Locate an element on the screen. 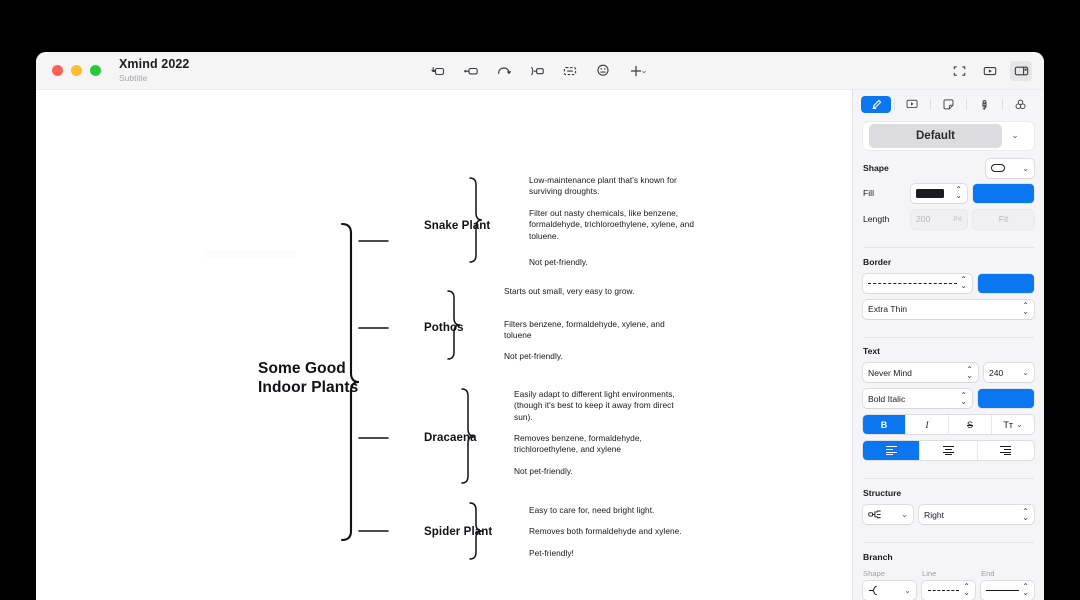 The height and width of the screenshot is (600, 1080). insert-sticker-icon is located at coordinates (603, 71).